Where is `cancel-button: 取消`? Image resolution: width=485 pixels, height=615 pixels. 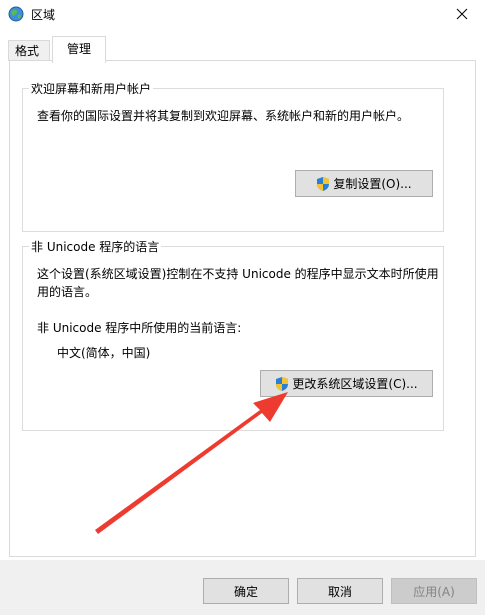 cancel-button: 取消 is located at coordinates (340, 591).